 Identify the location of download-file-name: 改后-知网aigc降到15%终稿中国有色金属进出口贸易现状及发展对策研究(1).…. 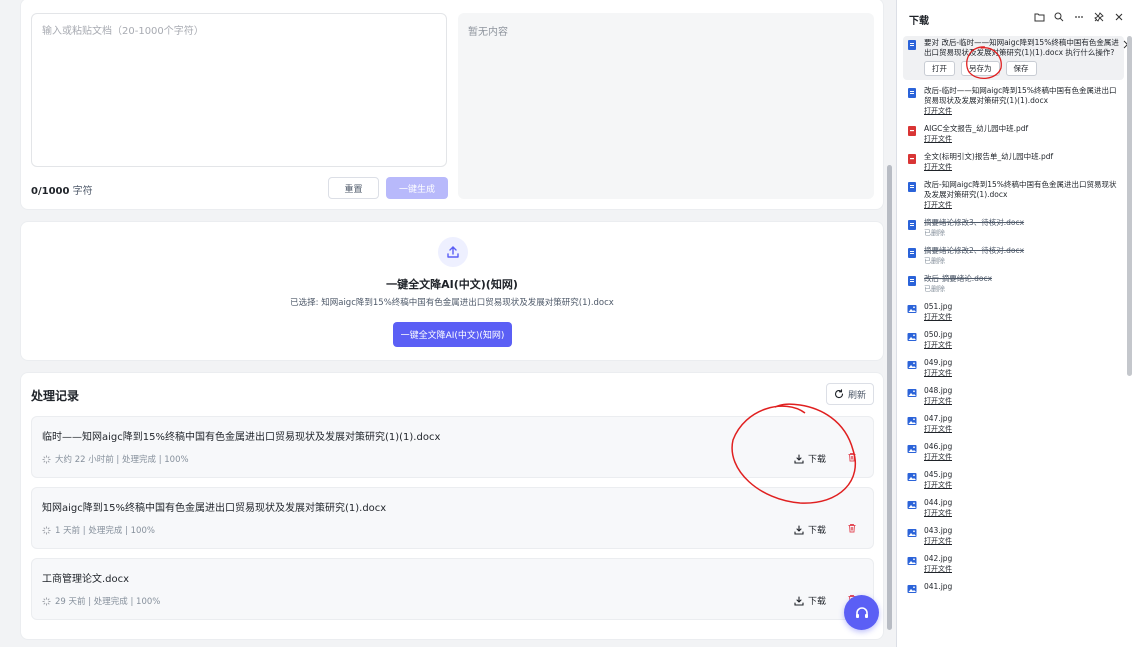
(1020, 189).